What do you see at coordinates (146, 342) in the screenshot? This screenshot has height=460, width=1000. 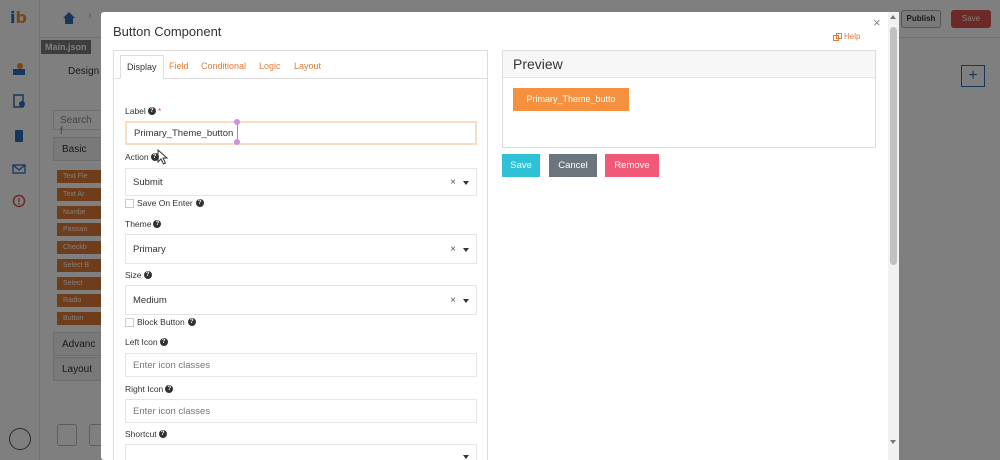 I see `left-icon-field-label: Left Icon?` at bounding box center [146, 342].